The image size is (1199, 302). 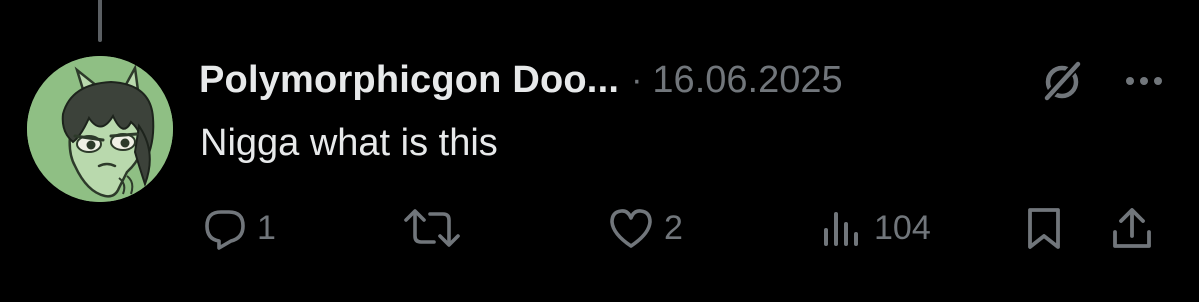 I want to click on reply-count: 1, so click(x=266, y=227).